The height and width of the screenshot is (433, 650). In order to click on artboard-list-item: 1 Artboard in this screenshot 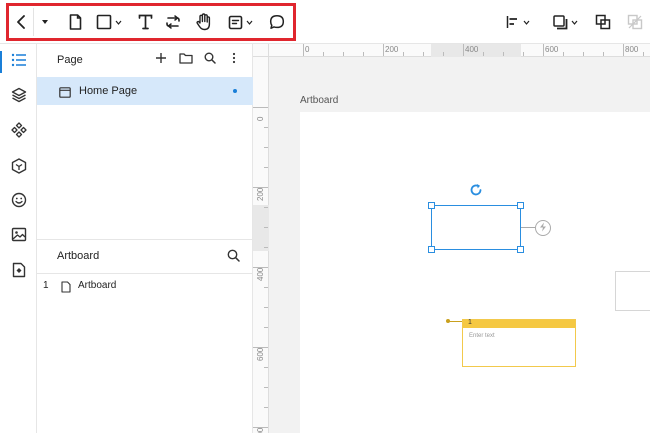, I will do `click(145, 286)`.